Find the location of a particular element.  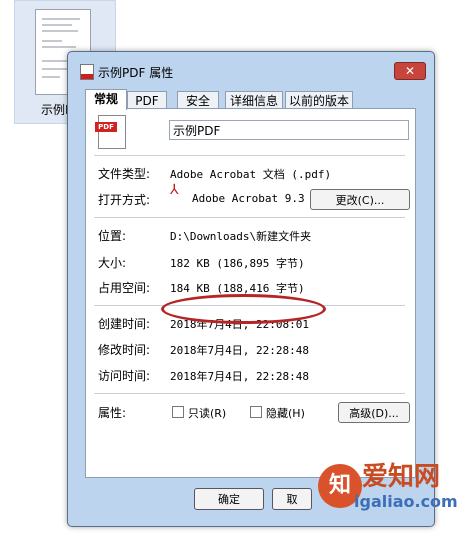

modified-label: 修改时间: is located at coordinates (124, 350).